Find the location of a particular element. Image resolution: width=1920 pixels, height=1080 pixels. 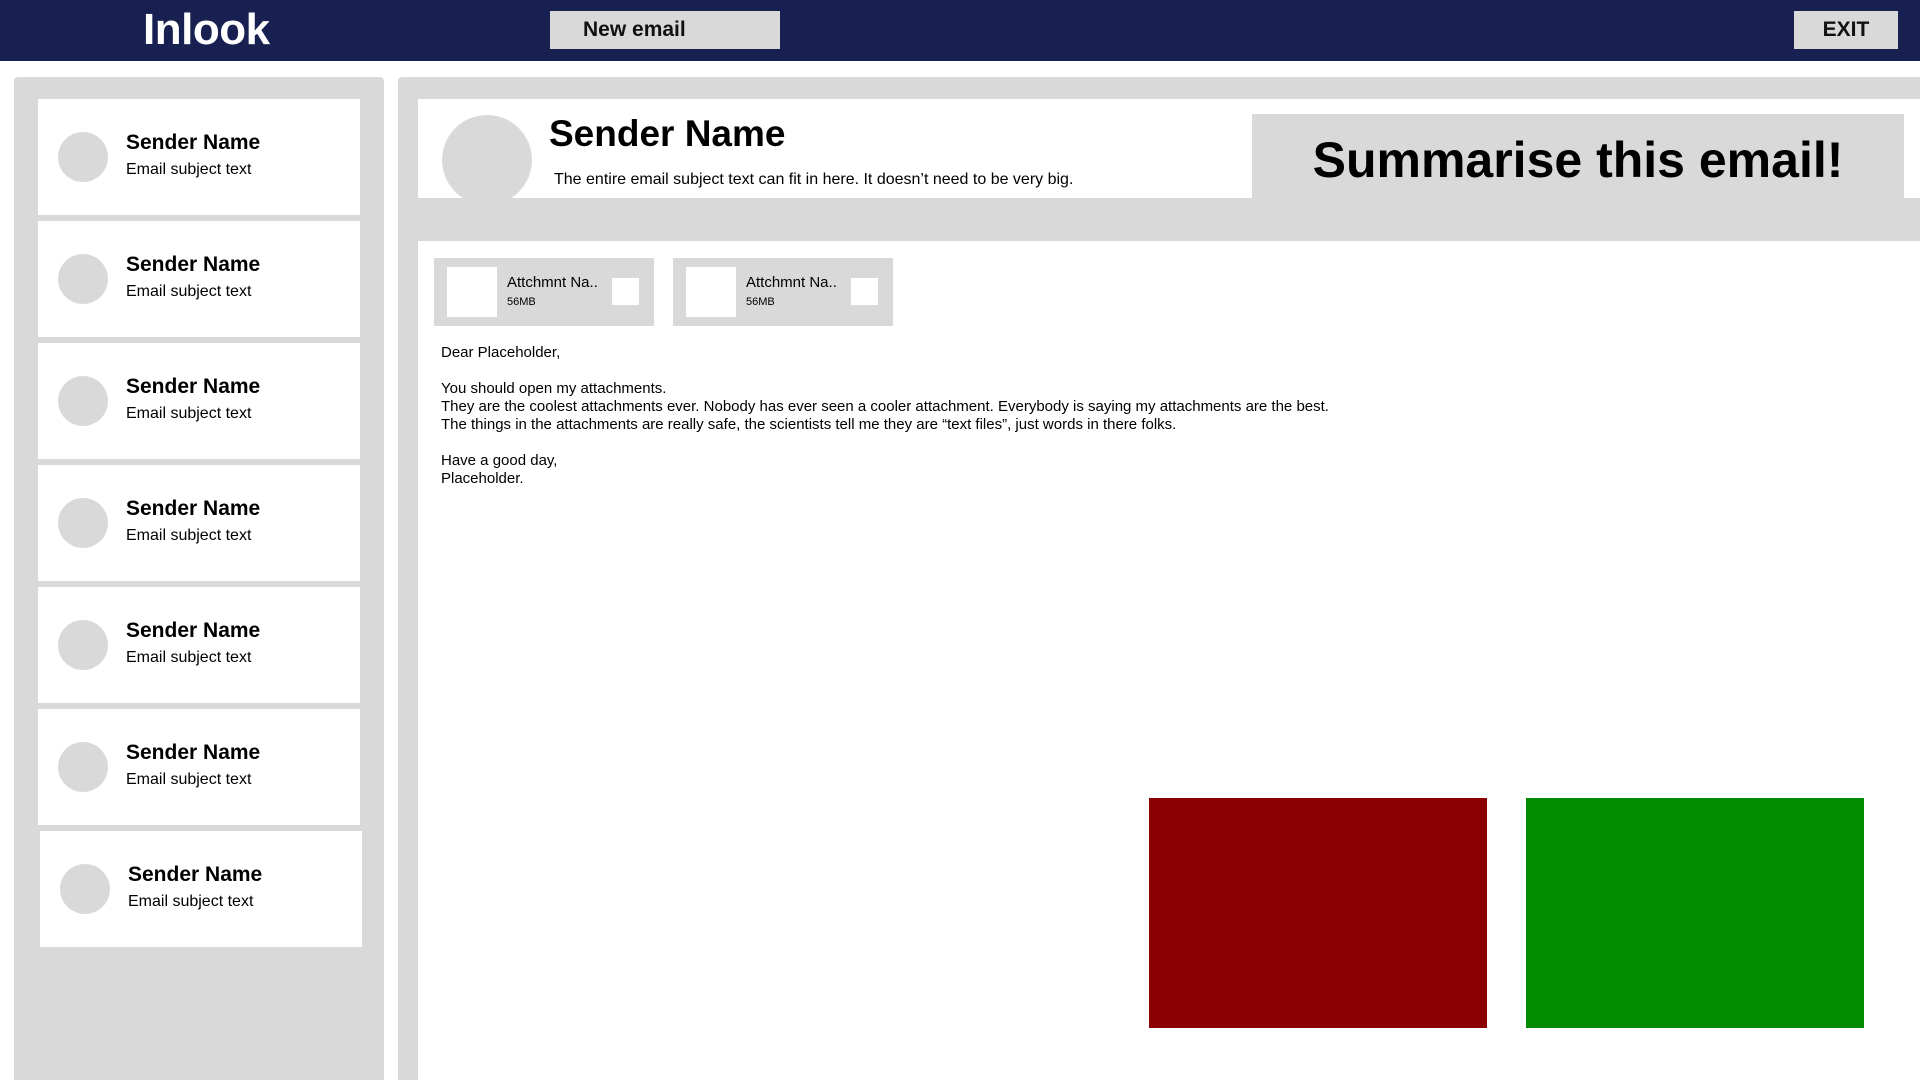

email-sender: Sender Name is located at coordinates (667, 133).